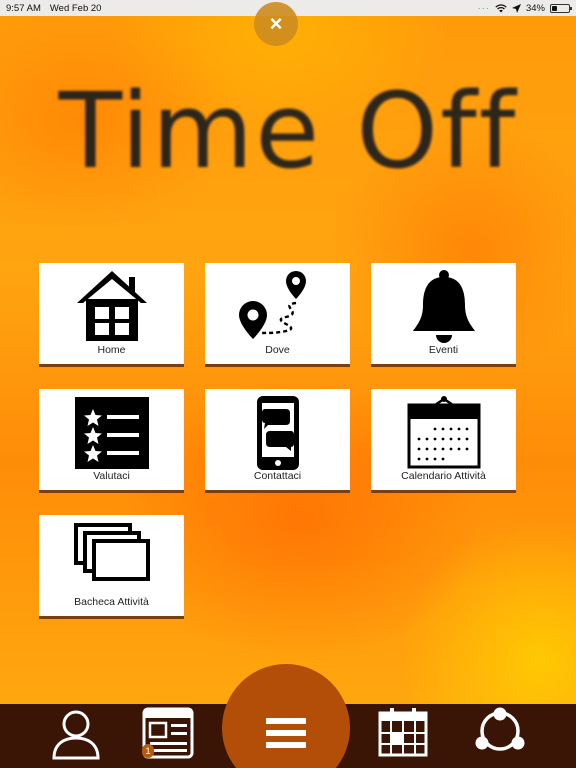  I want to click on house-icon, so click(111, 306).